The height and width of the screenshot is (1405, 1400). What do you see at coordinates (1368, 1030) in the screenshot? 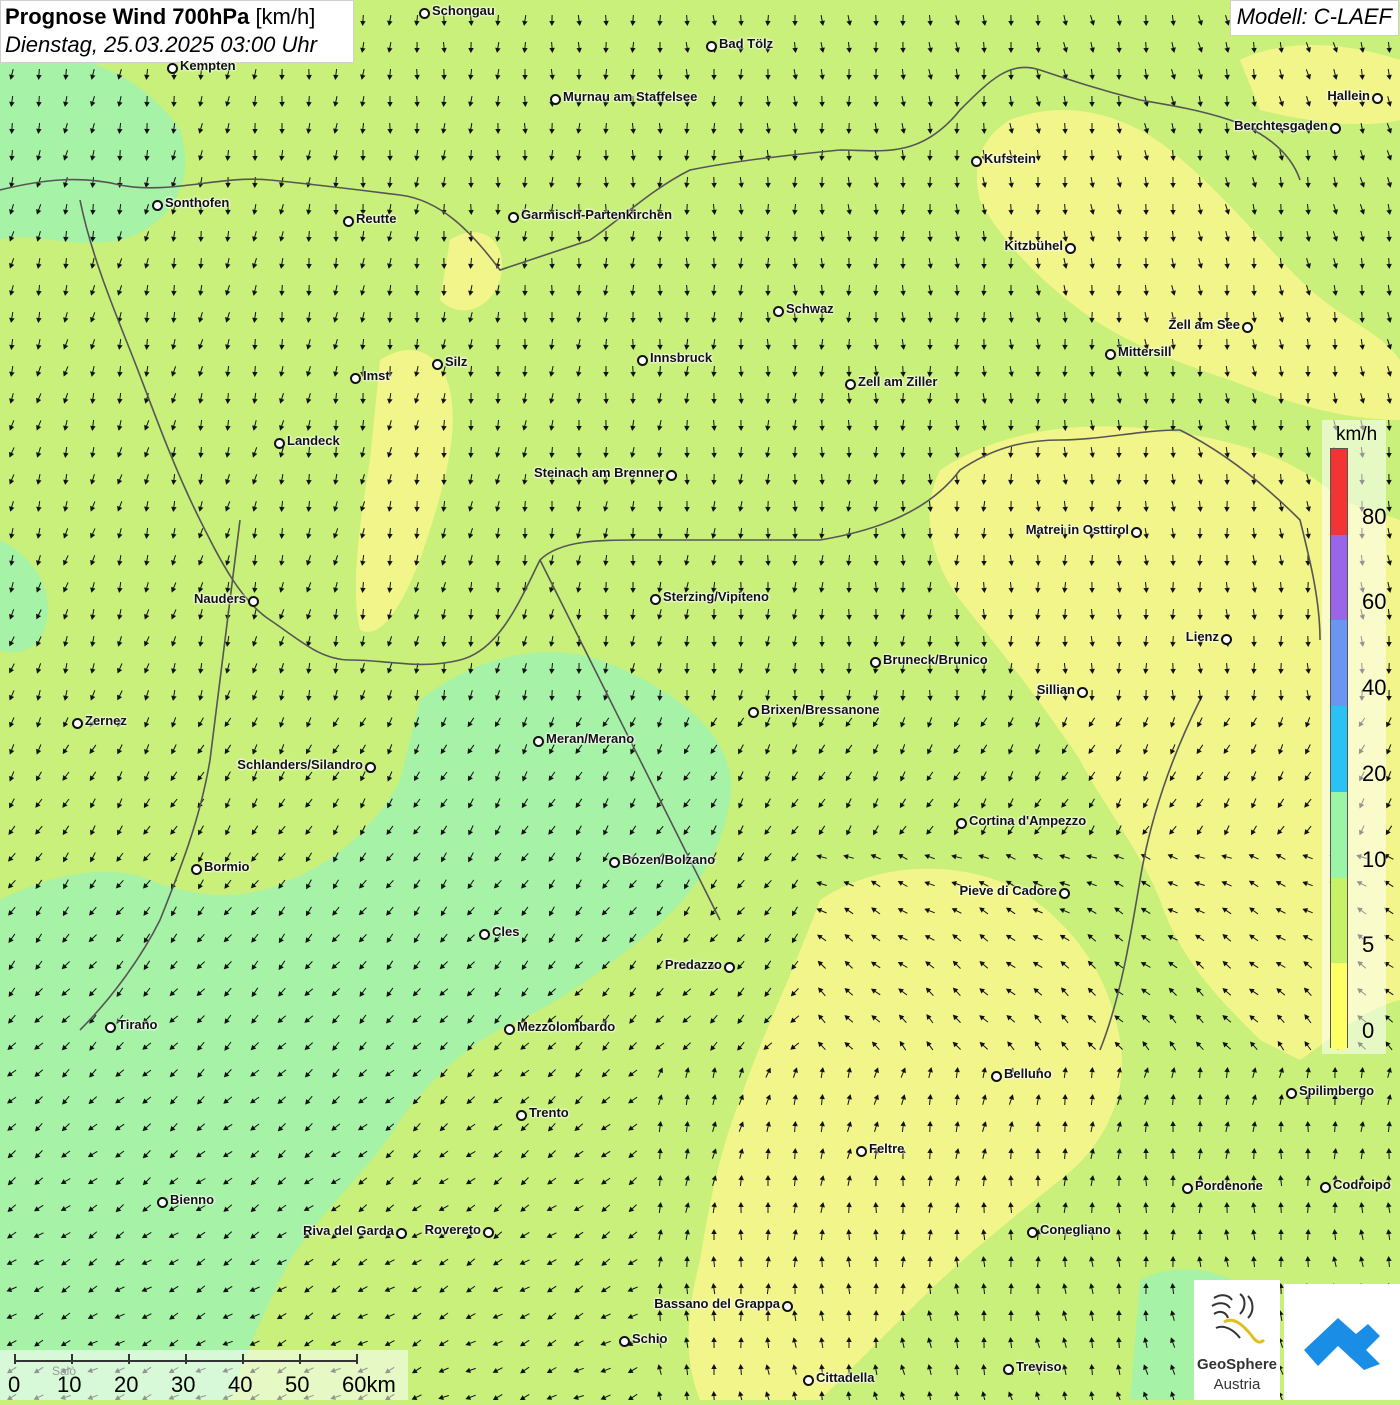
I see `legend-label: 0` at bounding box center [1368, 1030].